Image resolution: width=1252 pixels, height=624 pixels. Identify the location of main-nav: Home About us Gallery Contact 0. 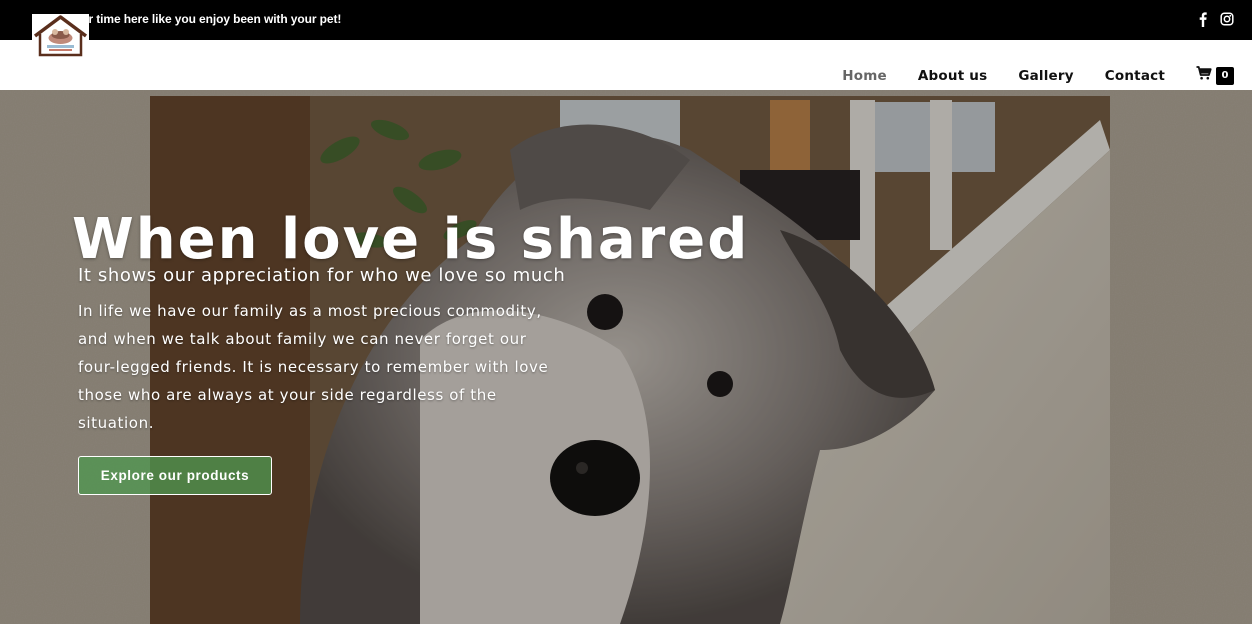
(1022, 75).